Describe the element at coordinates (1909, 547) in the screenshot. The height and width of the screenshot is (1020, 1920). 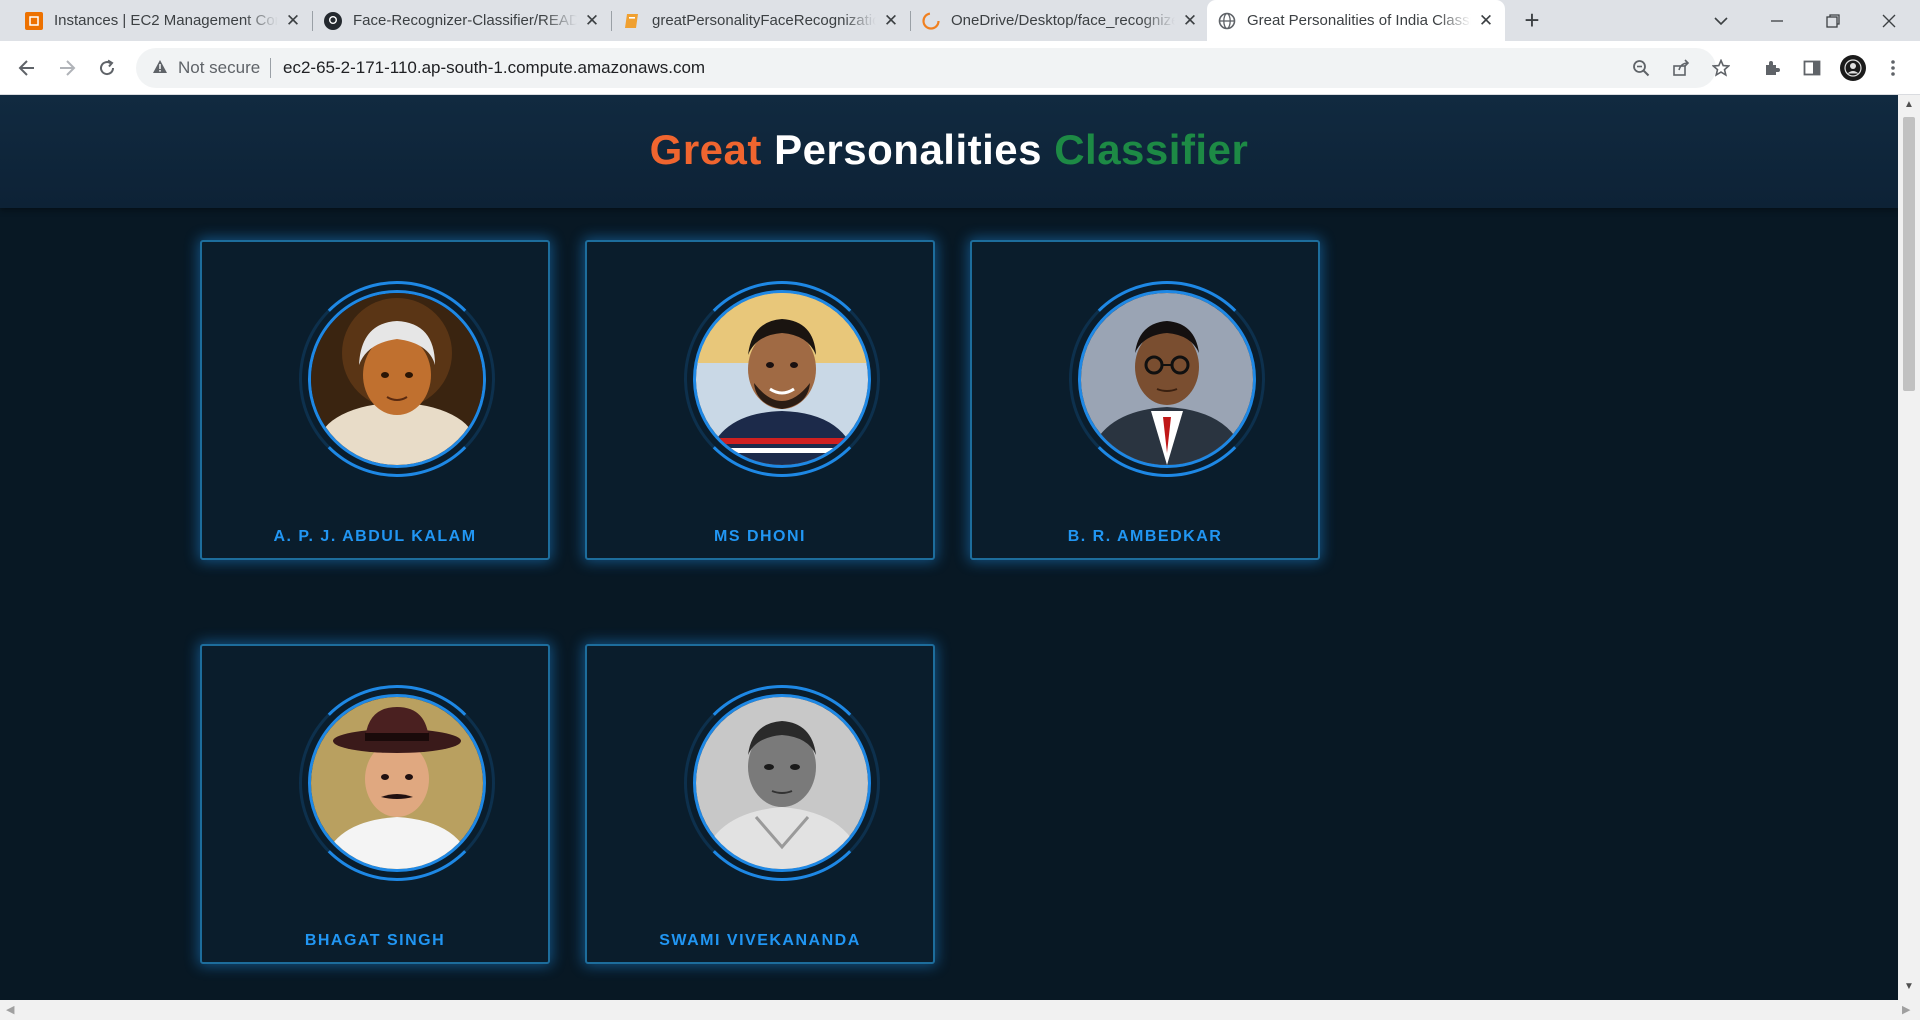
I see `vertical-scrollbar: ▲ ▼` at that location.